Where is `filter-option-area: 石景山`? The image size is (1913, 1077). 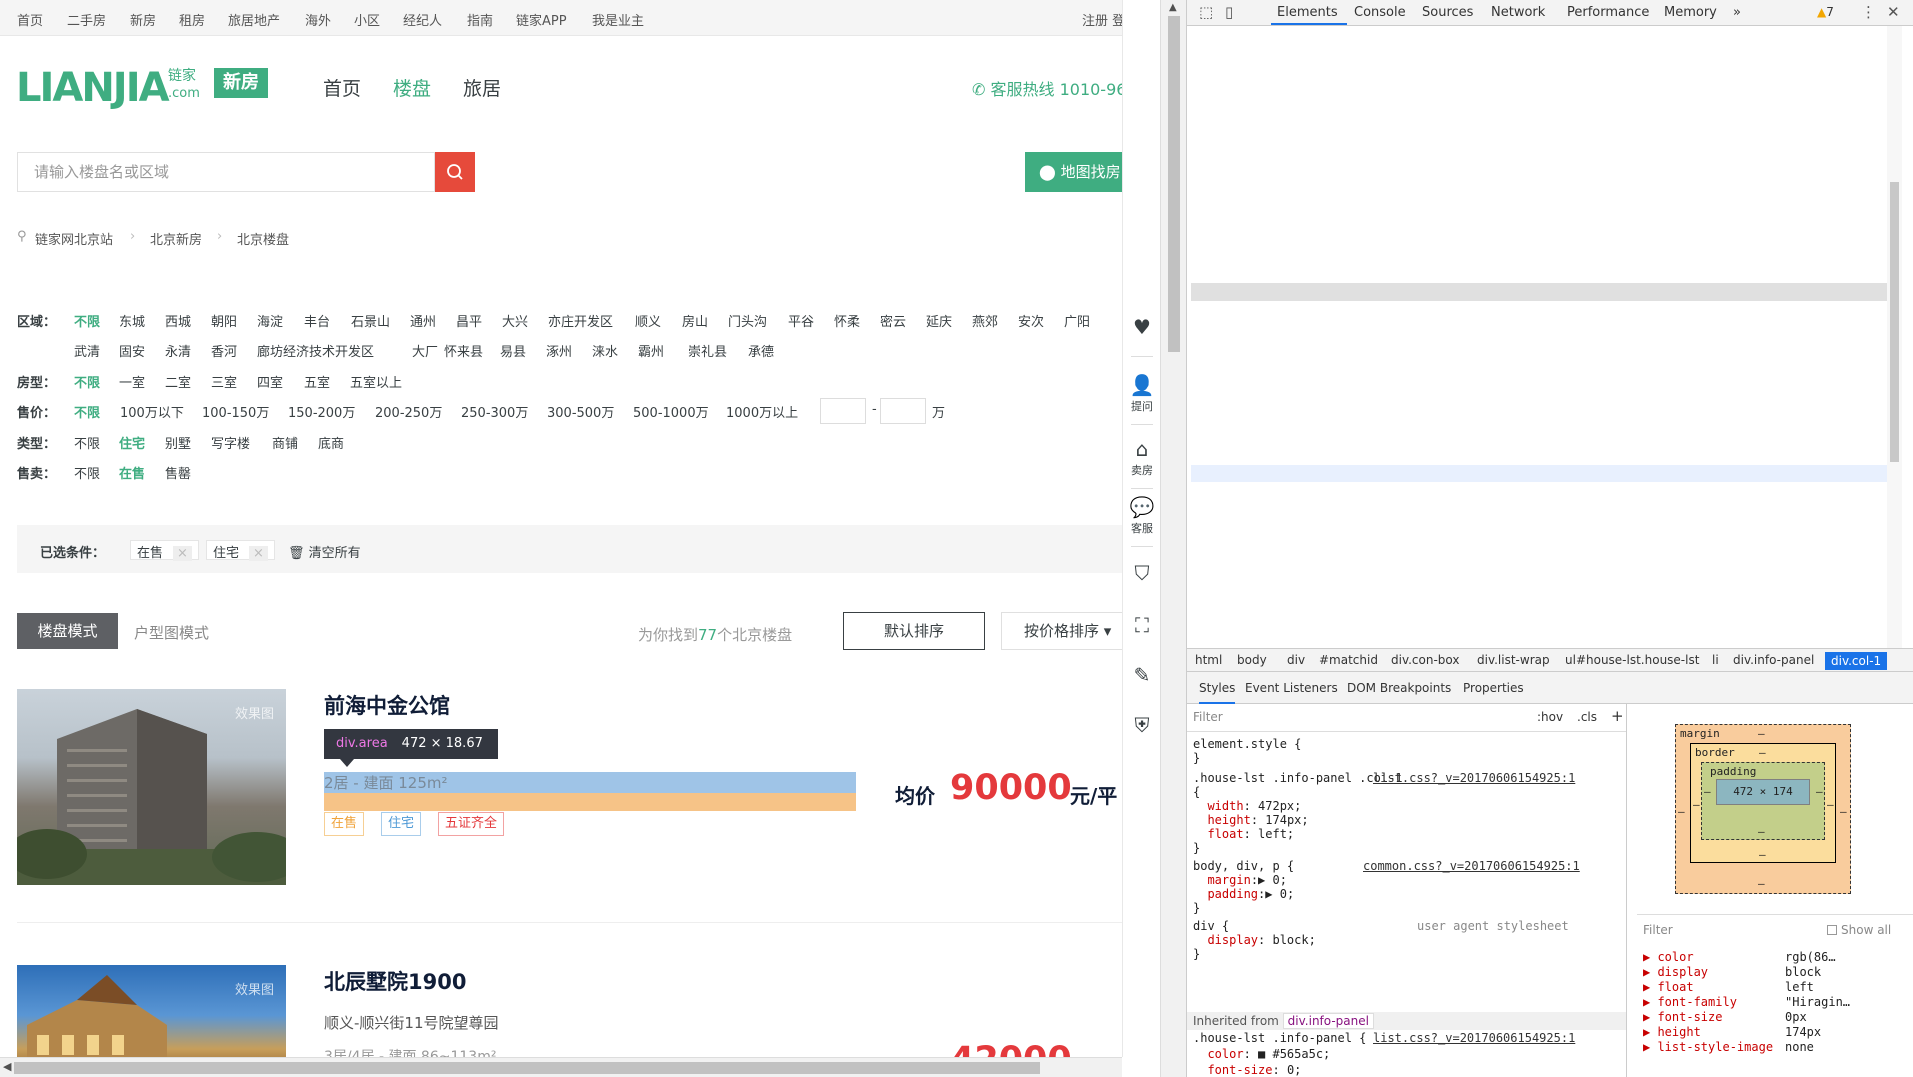
filter-option-area: 石景山 is located at coordinates (370, 320).